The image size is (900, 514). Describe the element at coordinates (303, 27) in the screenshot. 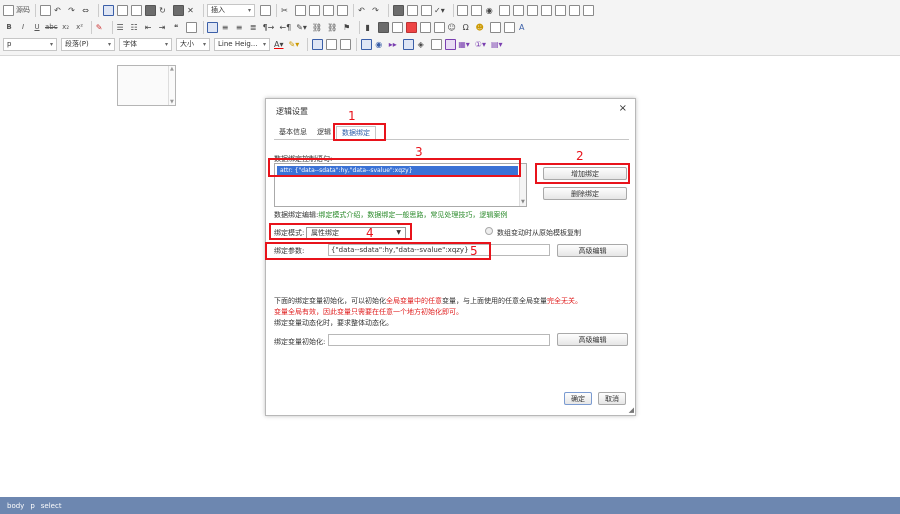

I see `language-button: ✎▾` at that location.